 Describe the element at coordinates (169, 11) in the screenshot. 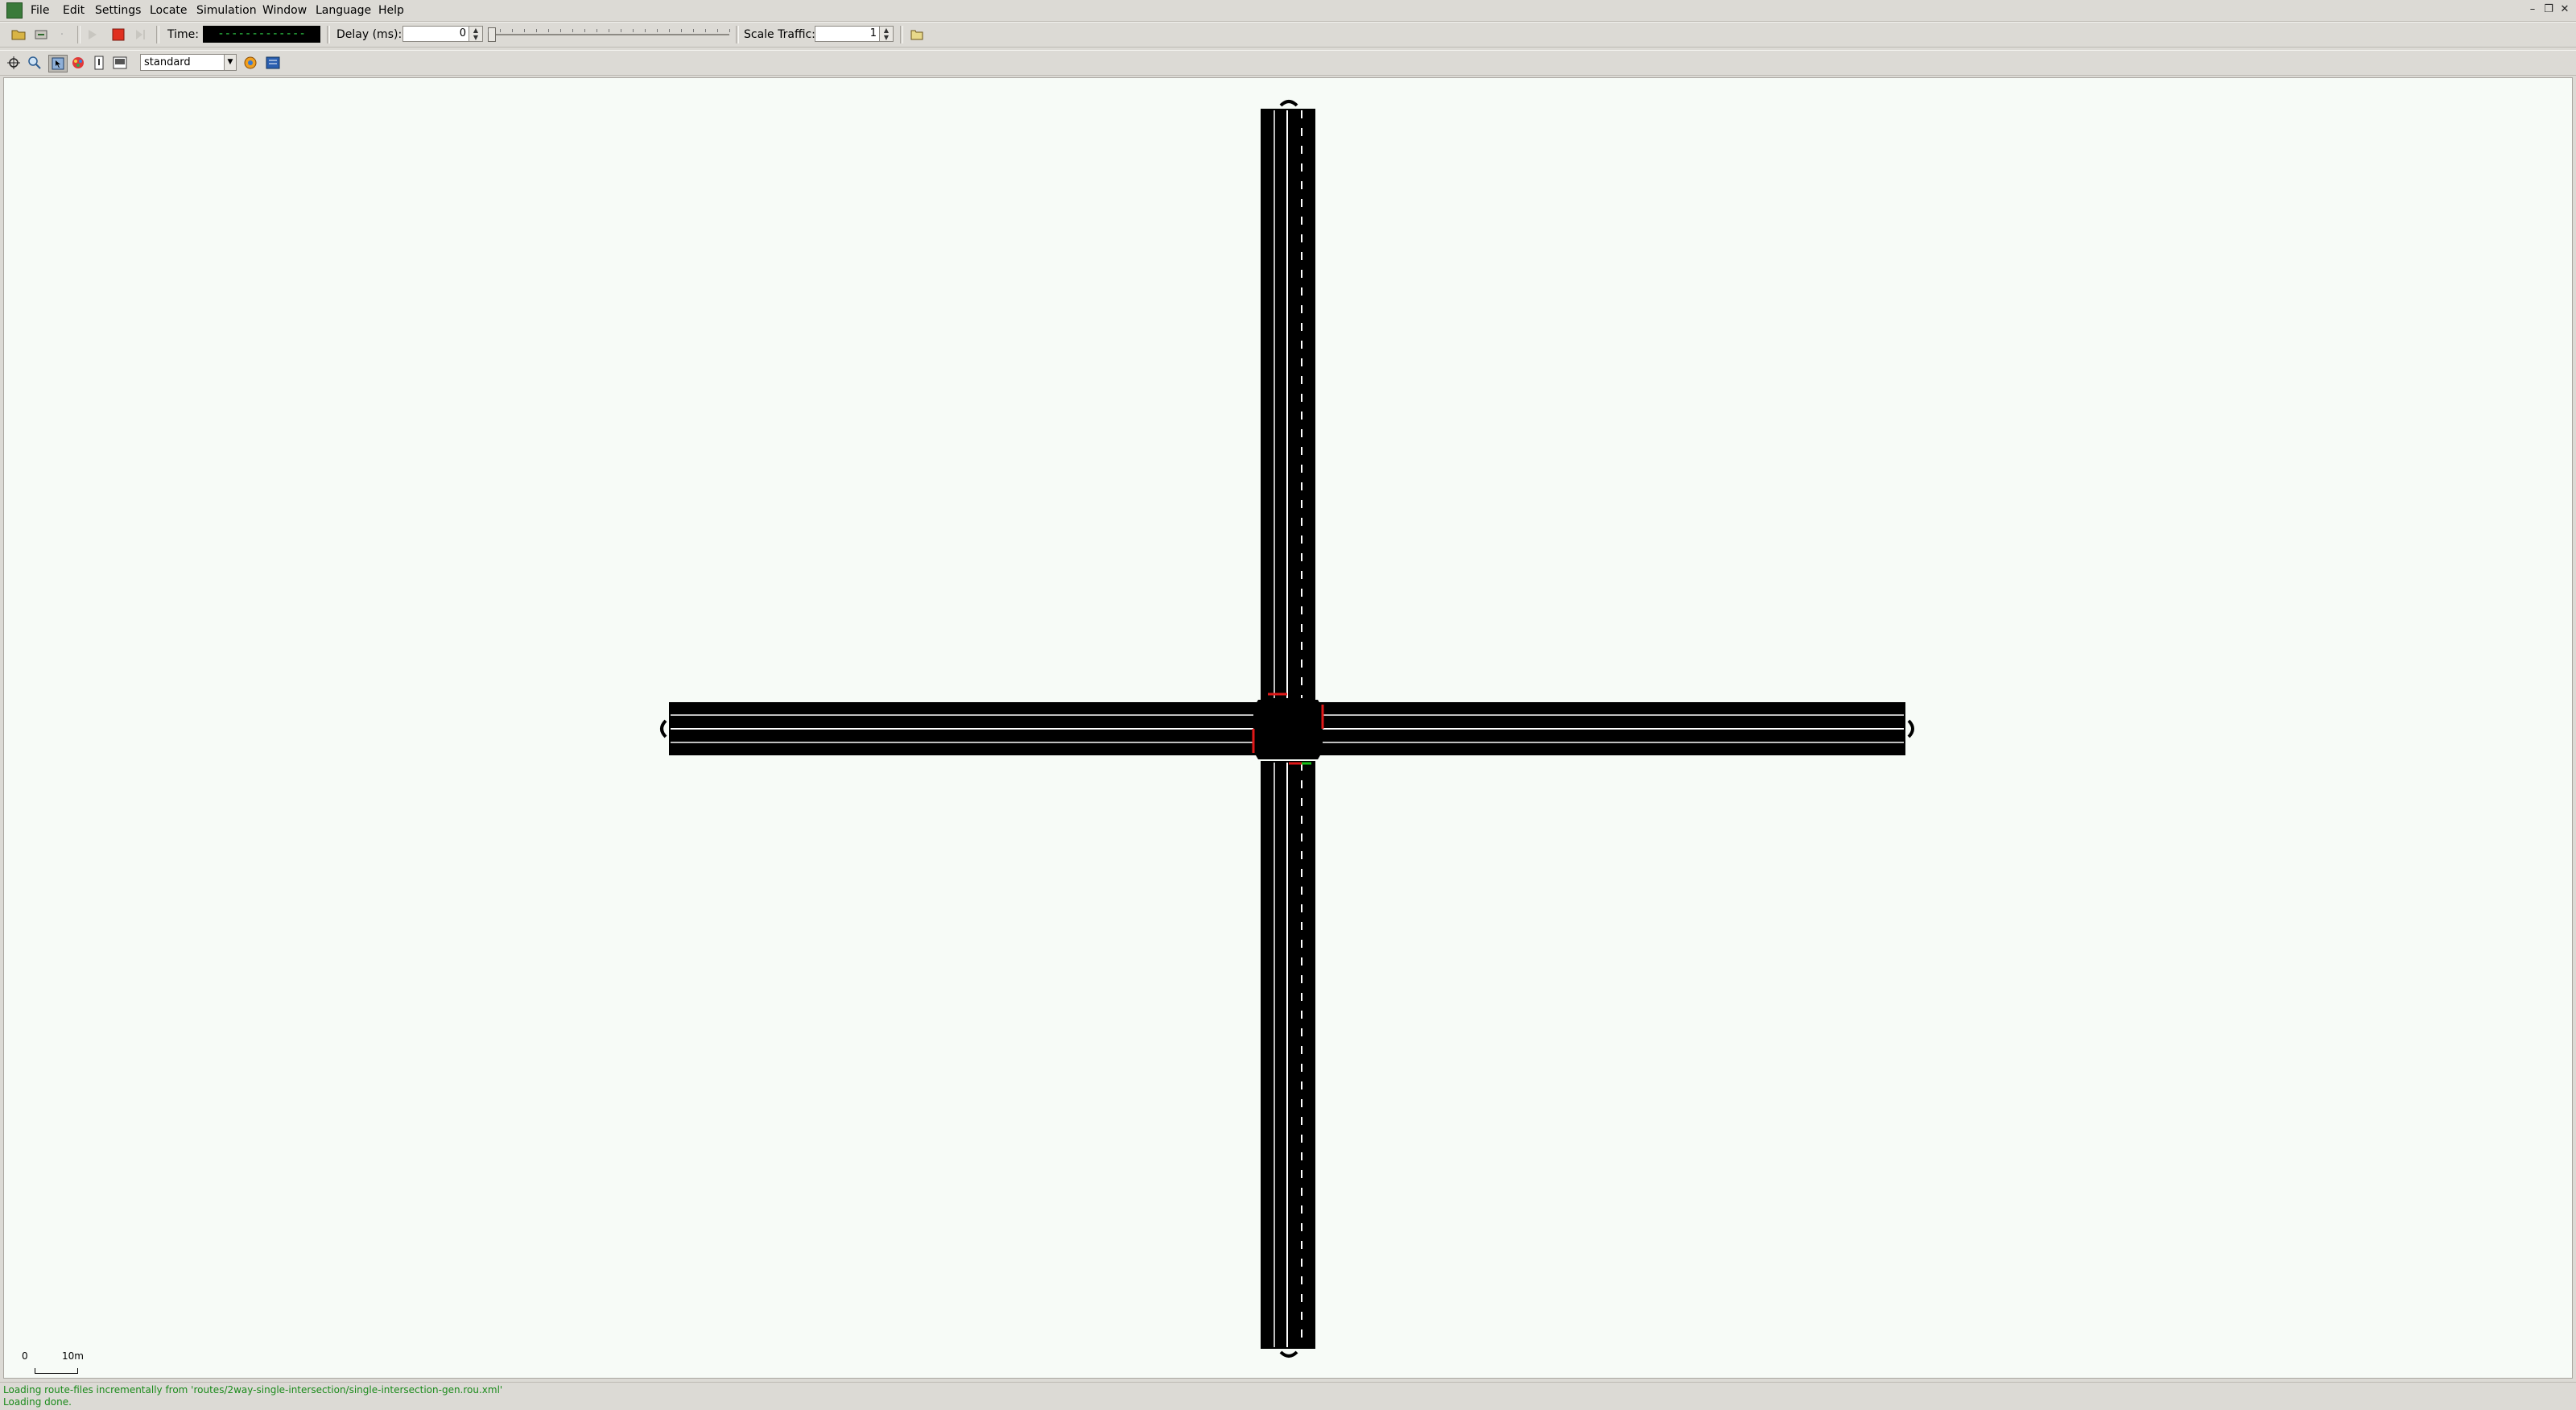

I see `menu-locate: Locate` at that location.